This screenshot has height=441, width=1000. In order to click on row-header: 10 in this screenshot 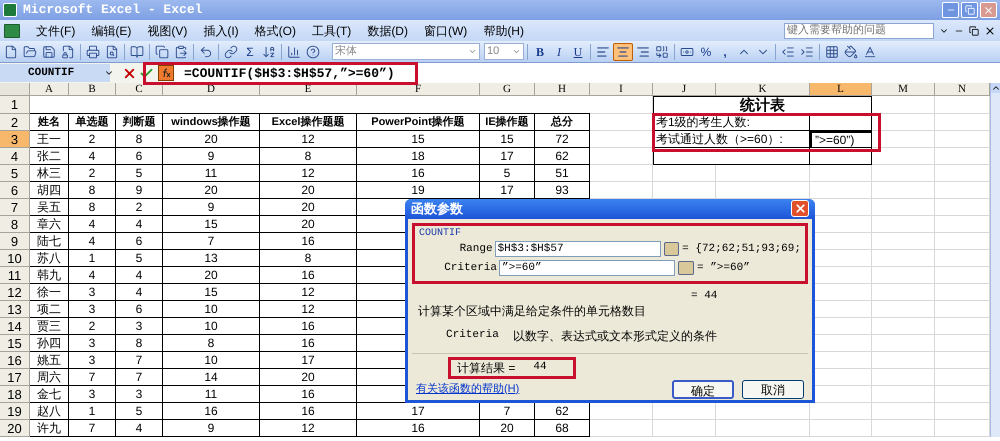, I will do `click(15, 258)`.